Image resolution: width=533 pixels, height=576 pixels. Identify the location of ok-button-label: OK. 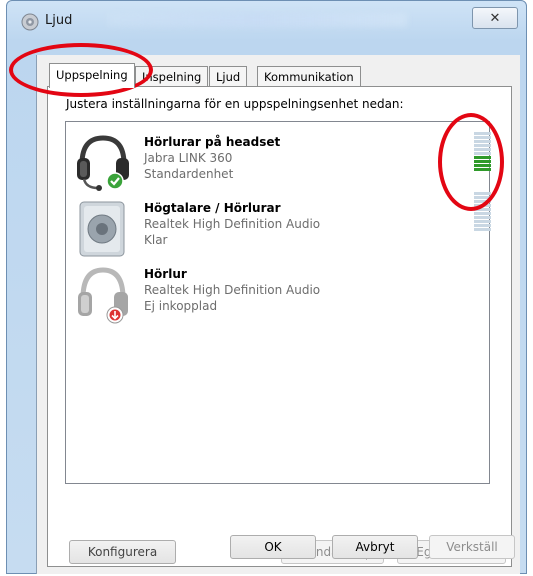
(273, 547).